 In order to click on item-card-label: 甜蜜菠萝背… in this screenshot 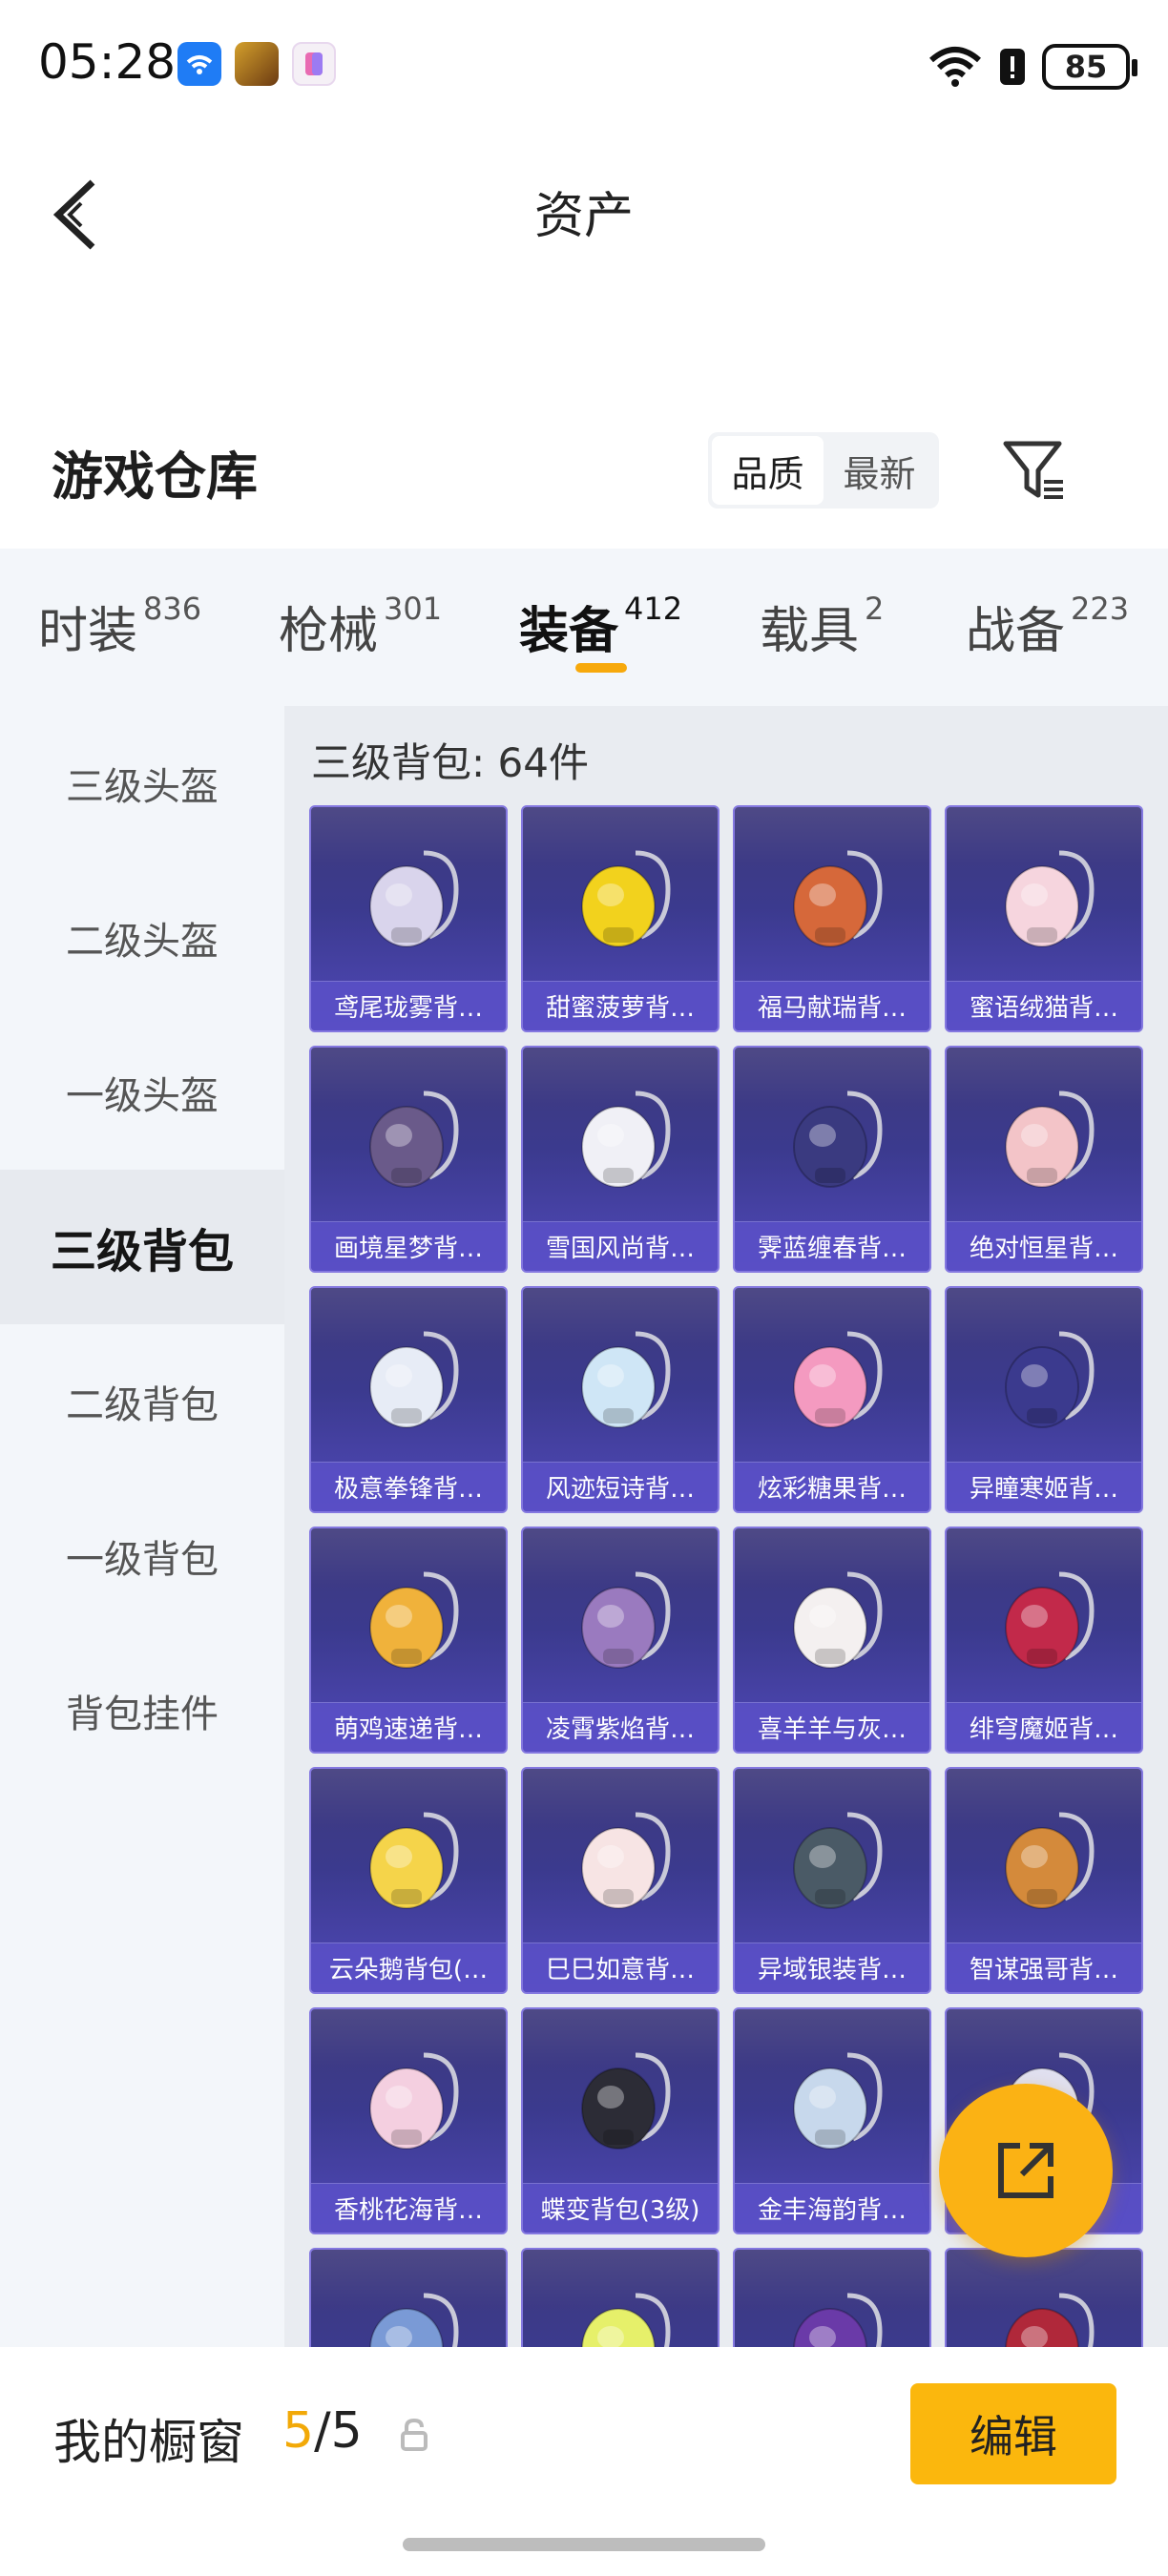, I will do `click(620, 1005)`.